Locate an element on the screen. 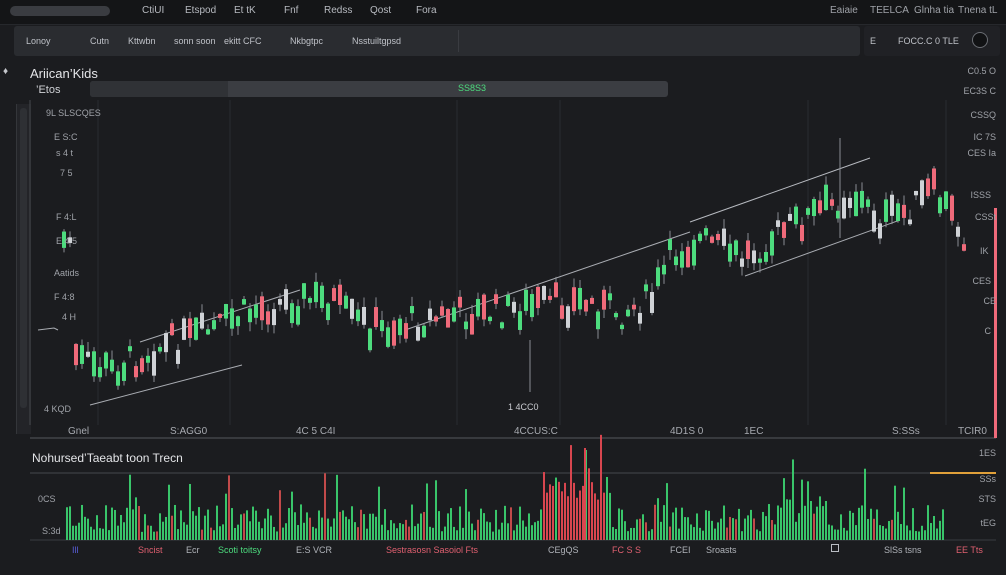 Image resolution: width=1006 pixels, height=575 pixels. bottom-label: Ill is located at coordinates (75, 550).